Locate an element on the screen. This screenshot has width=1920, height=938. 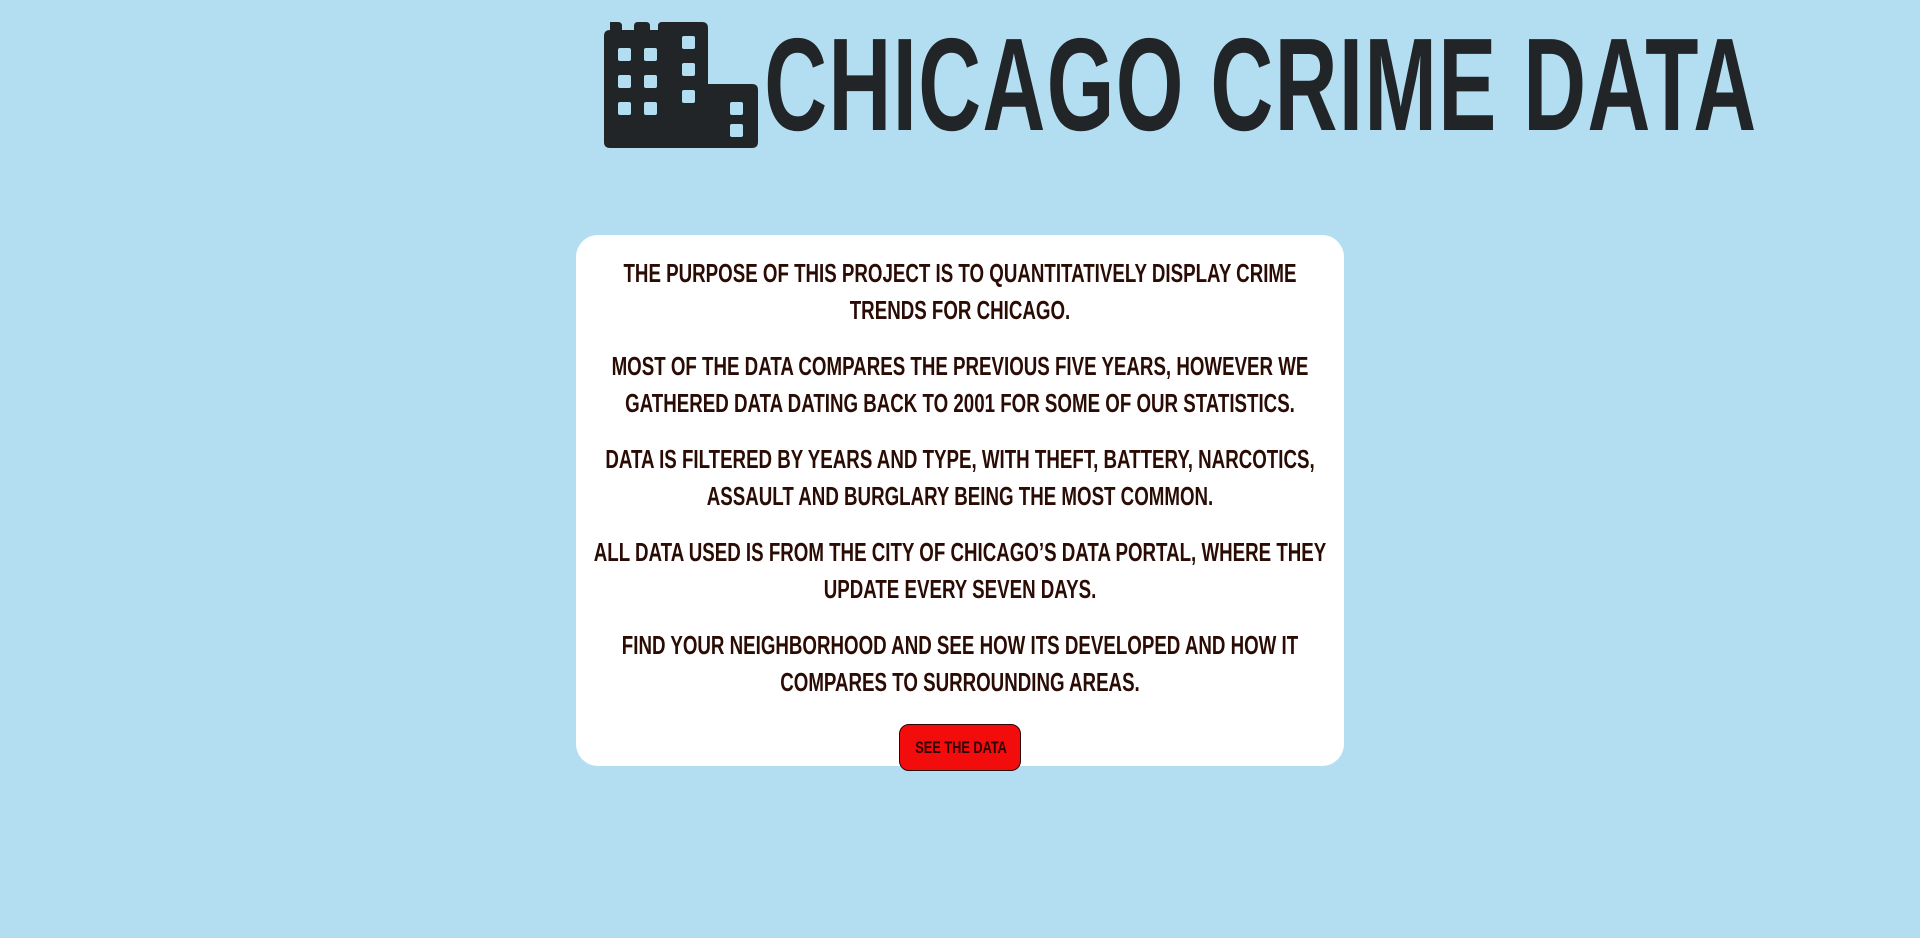
city-buildings-icon is located at coordinates (681, 85).